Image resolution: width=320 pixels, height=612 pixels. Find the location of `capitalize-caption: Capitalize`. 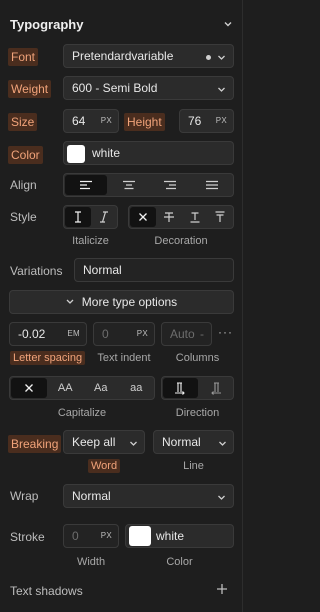

capitalize-caption: Capitalize is located at coordinates (82, 413).